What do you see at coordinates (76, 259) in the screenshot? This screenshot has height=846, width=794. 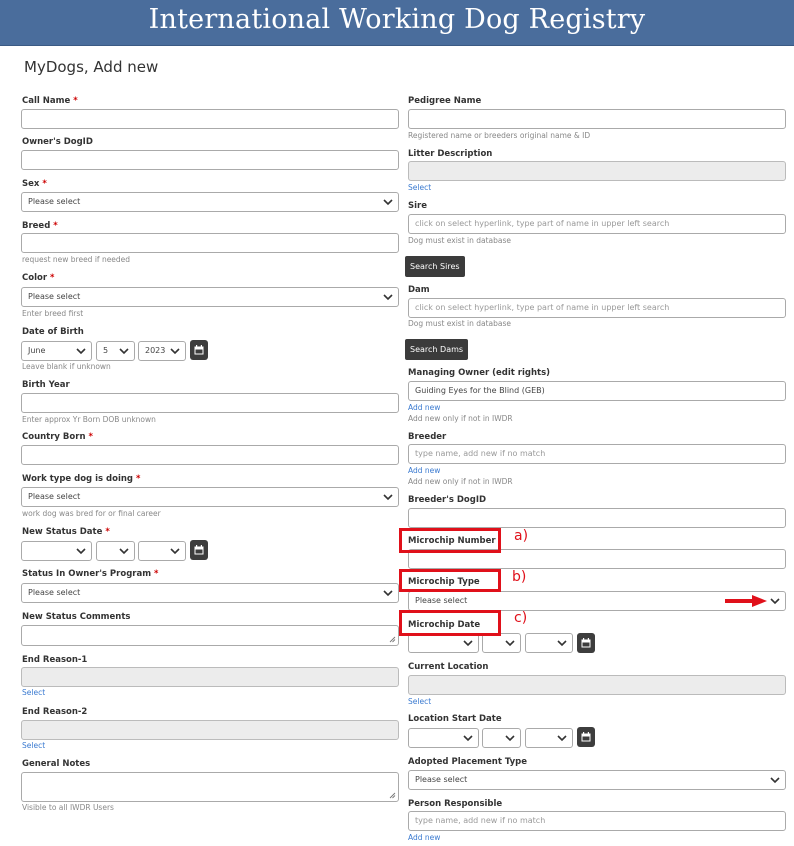 I see `breed-help: request new breed if needed` at bounding box center [76, 259].